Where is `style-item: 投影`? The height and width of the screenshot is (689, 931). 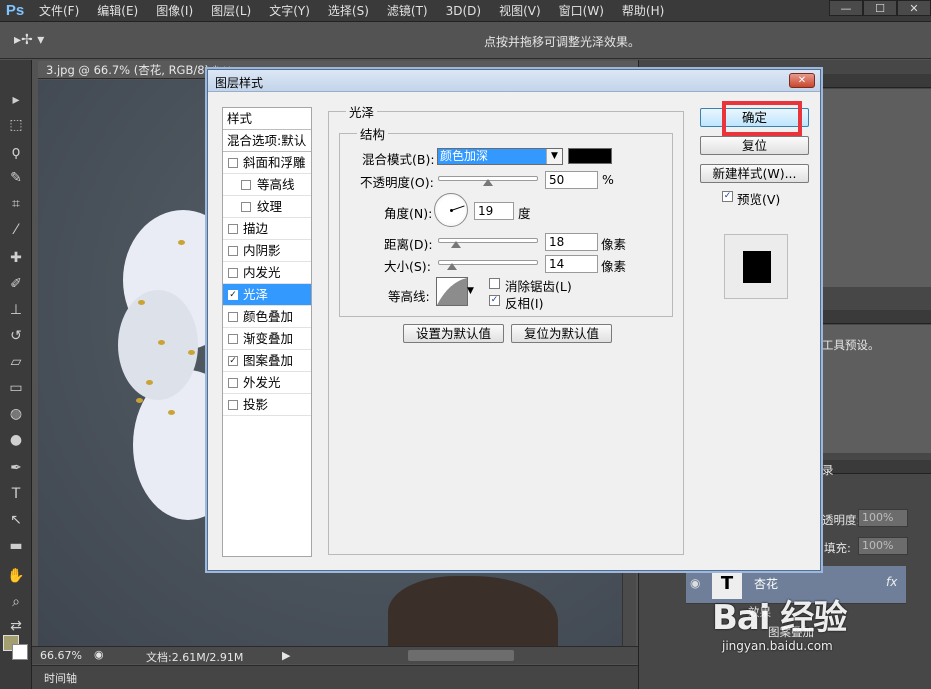
style-item: 投影 is located at coordinates (267, 405).